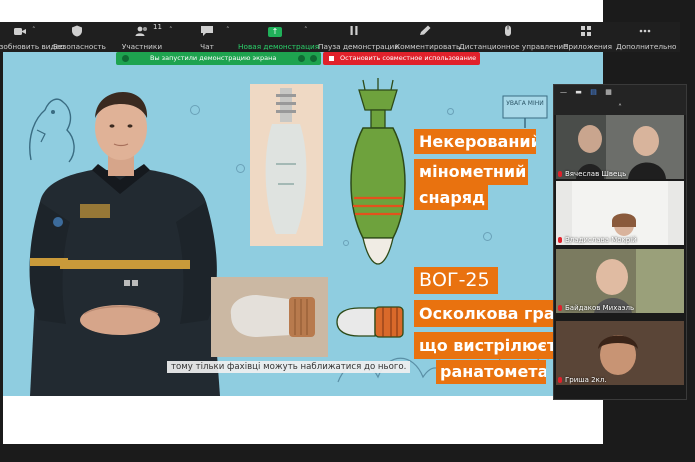 The height and width of the screenshot is (462, 695). Describe the element at coordinates (269, 317) in the screenshot. I see `vog-25-photo` at that location.